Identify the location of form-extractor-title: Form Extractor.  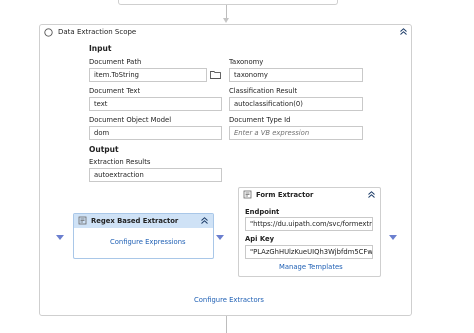
(285, 195).